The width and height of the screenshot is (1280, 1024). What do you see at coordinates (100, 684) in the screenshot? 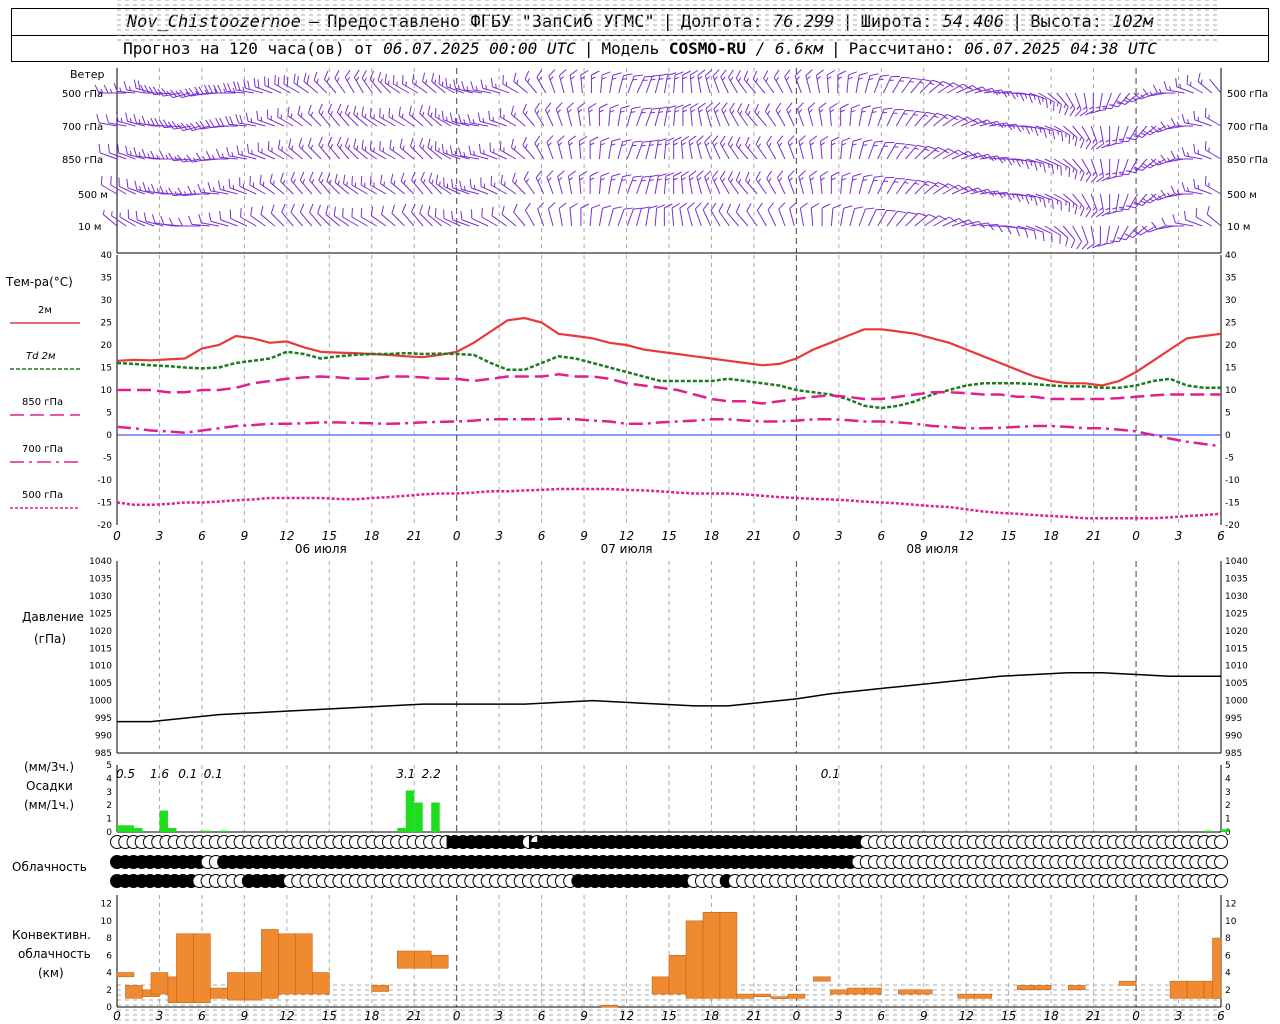
I see `pressure-ytick-left: 1005` at bounding box center [100, 684].